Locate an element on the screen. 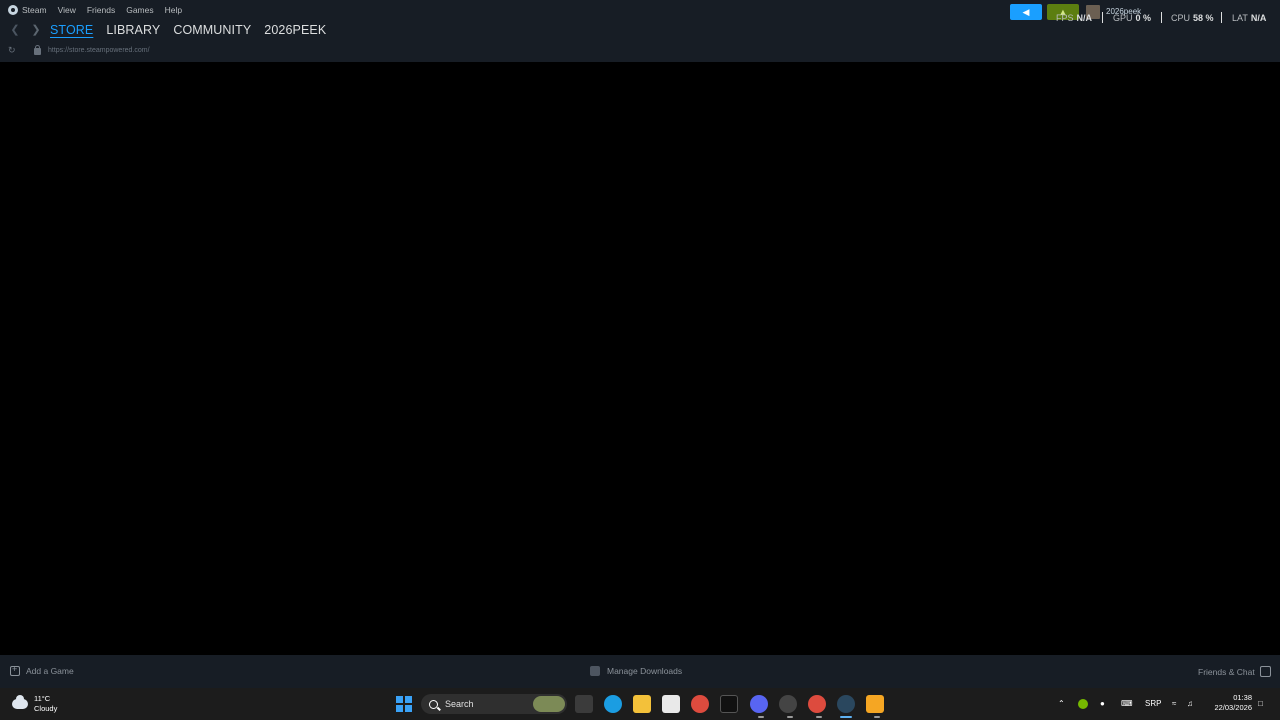 Image resolution: width=1280 pixels, height=720 pixels. discord-icon is located at coordinates (759, 704).